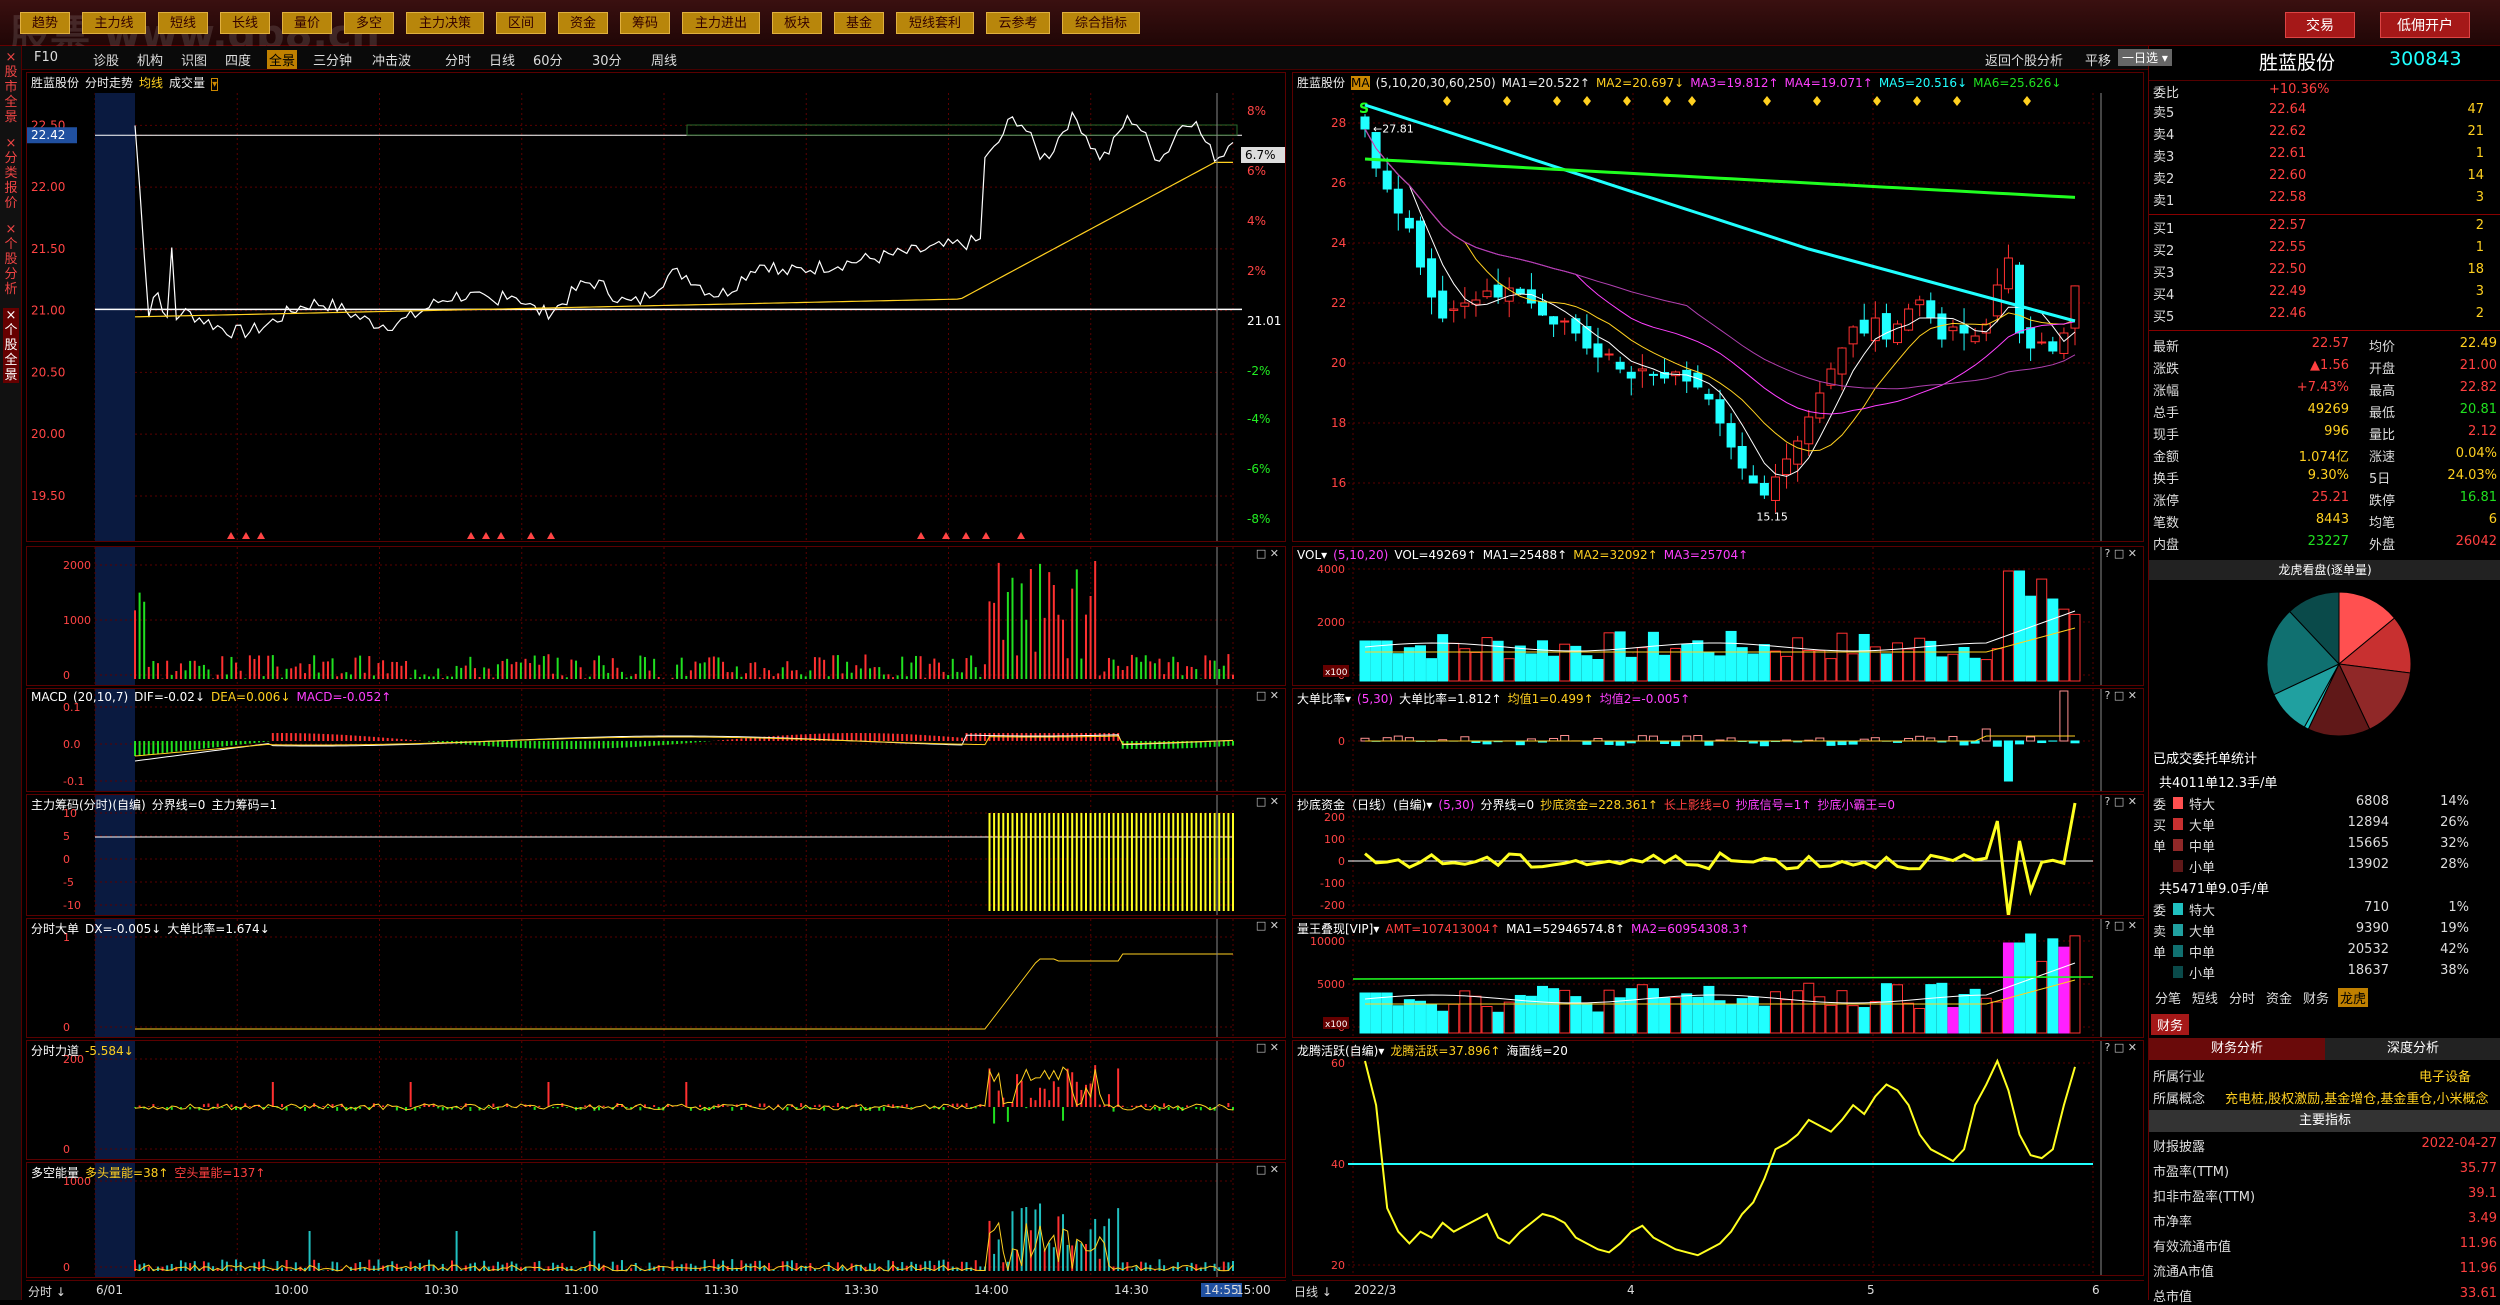 This screenshot has width=2500, height=1305. What do you see at coordinates (150, 59) in the screenshot?
I see `toolbar-item-2: 机构` at bounding box center [150, 59].